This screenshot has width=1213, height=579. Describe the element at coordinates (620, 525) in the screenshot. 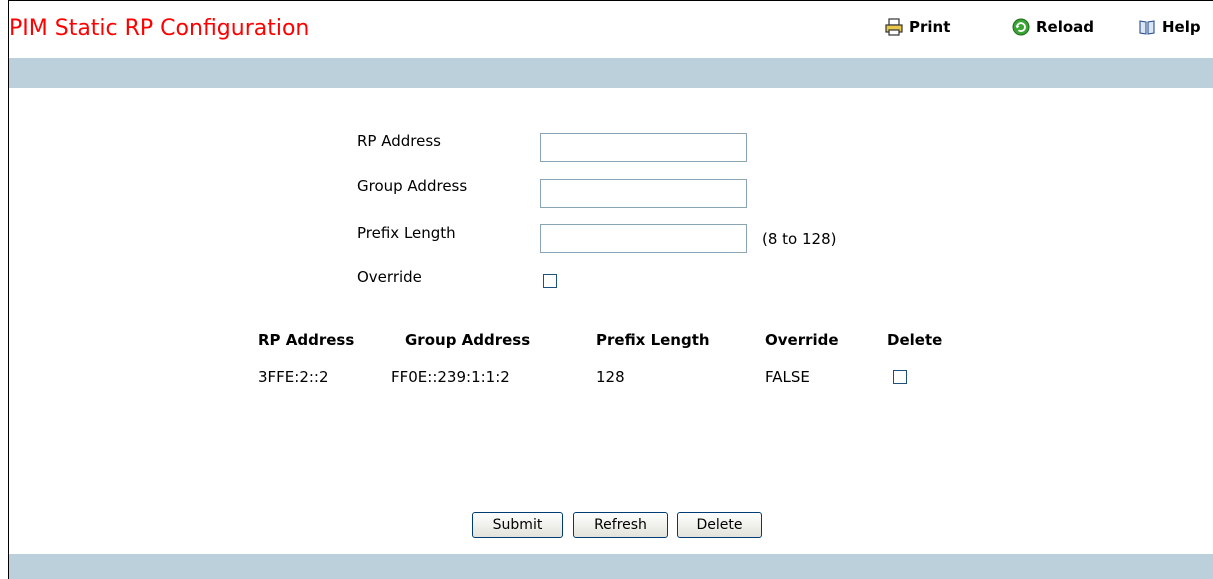

I see `refresh-button: Refresh` at that location.